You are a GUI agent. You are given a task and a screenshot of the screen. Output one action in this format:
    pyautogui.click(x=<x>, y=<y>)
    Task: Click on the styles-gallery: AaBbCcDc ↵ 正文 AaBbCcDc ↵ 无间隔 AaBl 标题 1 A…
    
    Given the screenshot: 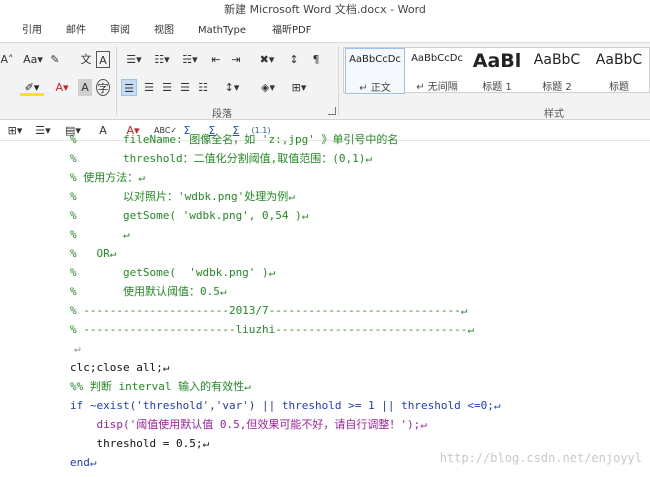 What is the action you would take?
    pyautogui.click(x=496, y=70)
    